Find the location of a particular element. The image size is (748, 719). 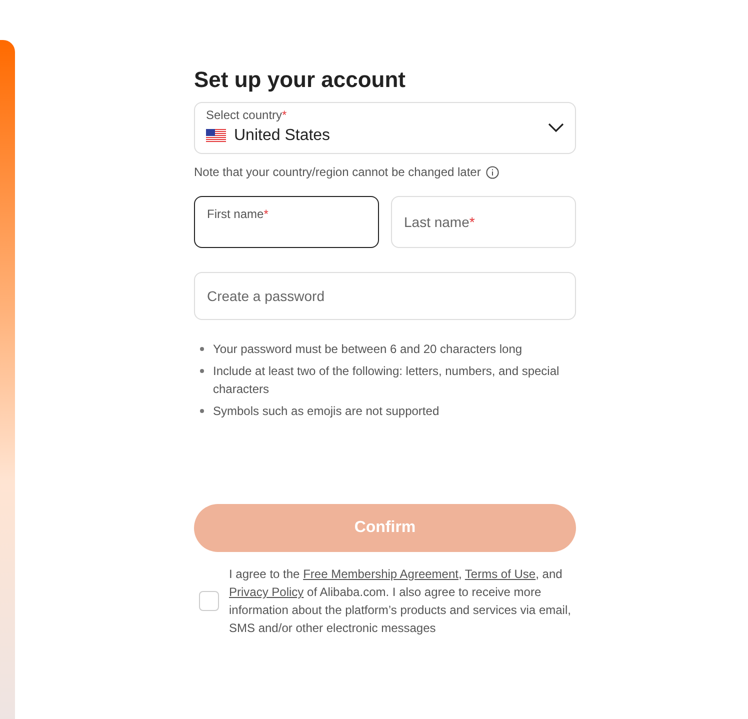

chevron-down-icon is located at coordinates (556, 128).